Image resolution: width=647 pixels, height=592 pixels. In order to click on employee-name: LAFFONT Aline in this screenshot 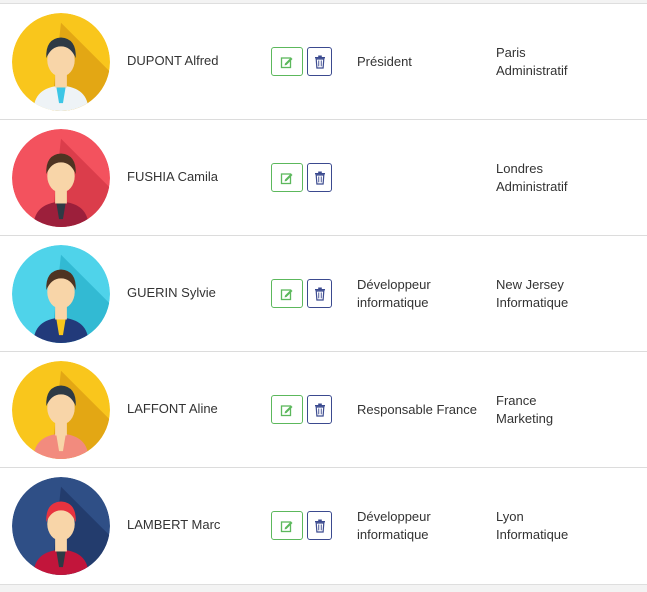, I will do `click(172, 408)`.